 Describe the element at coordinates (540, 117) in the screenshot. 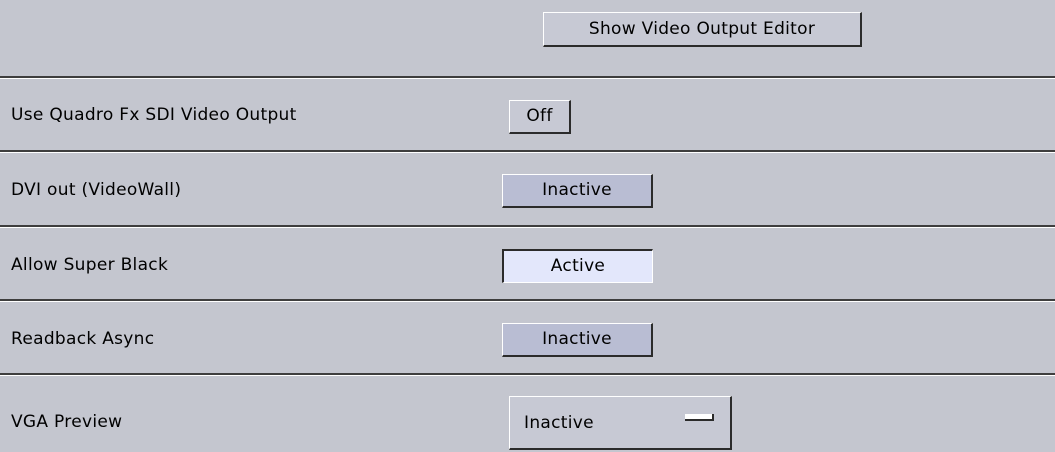

I see `quadro-sdi-toggle-button: Off` at that location.